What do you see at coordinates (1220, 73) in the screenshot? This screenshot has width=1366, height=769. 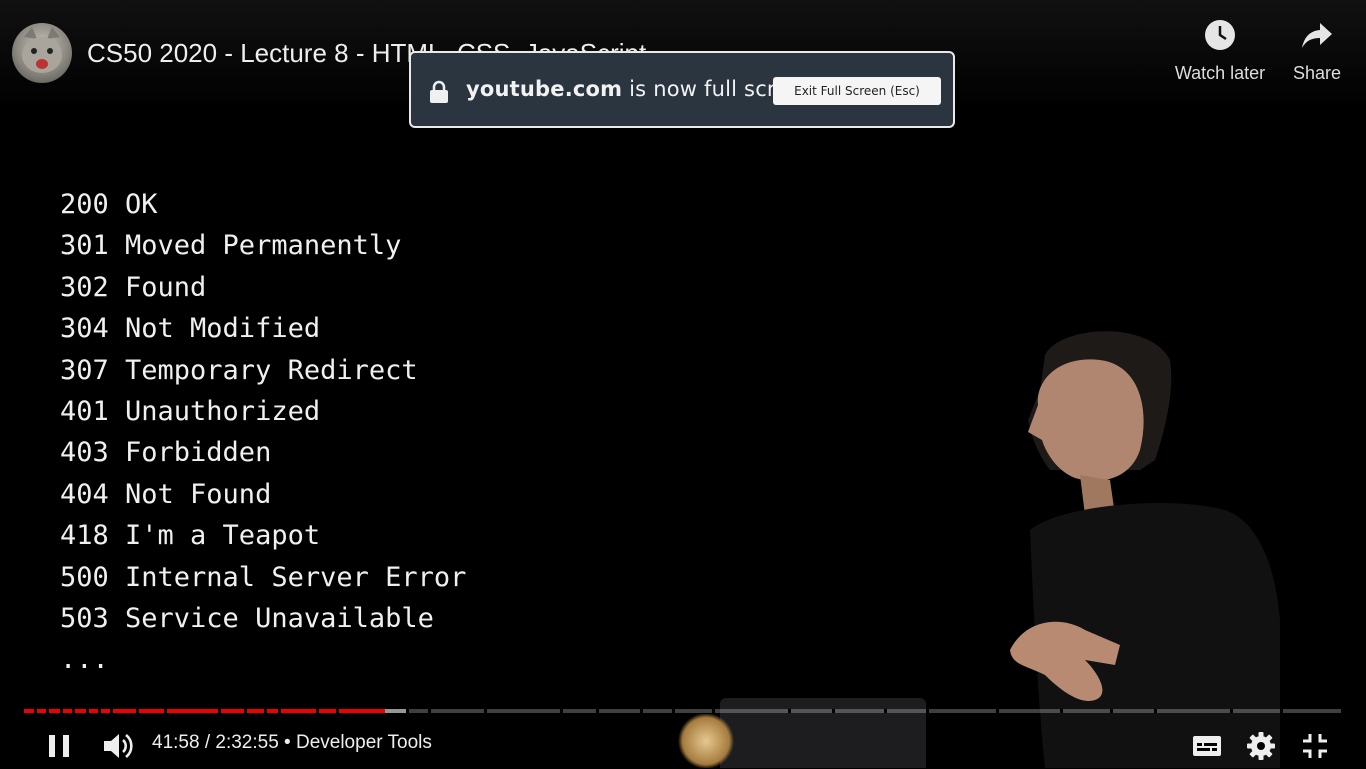 I see `watch-later-label: Watch later` at bounding box center [1220, 73].